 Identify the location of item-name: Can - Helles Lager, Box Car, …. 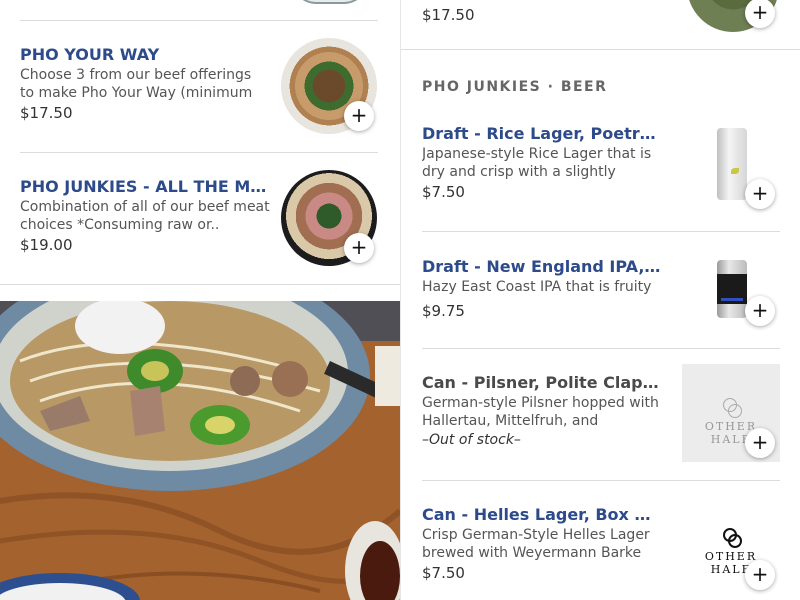
(542, 514).